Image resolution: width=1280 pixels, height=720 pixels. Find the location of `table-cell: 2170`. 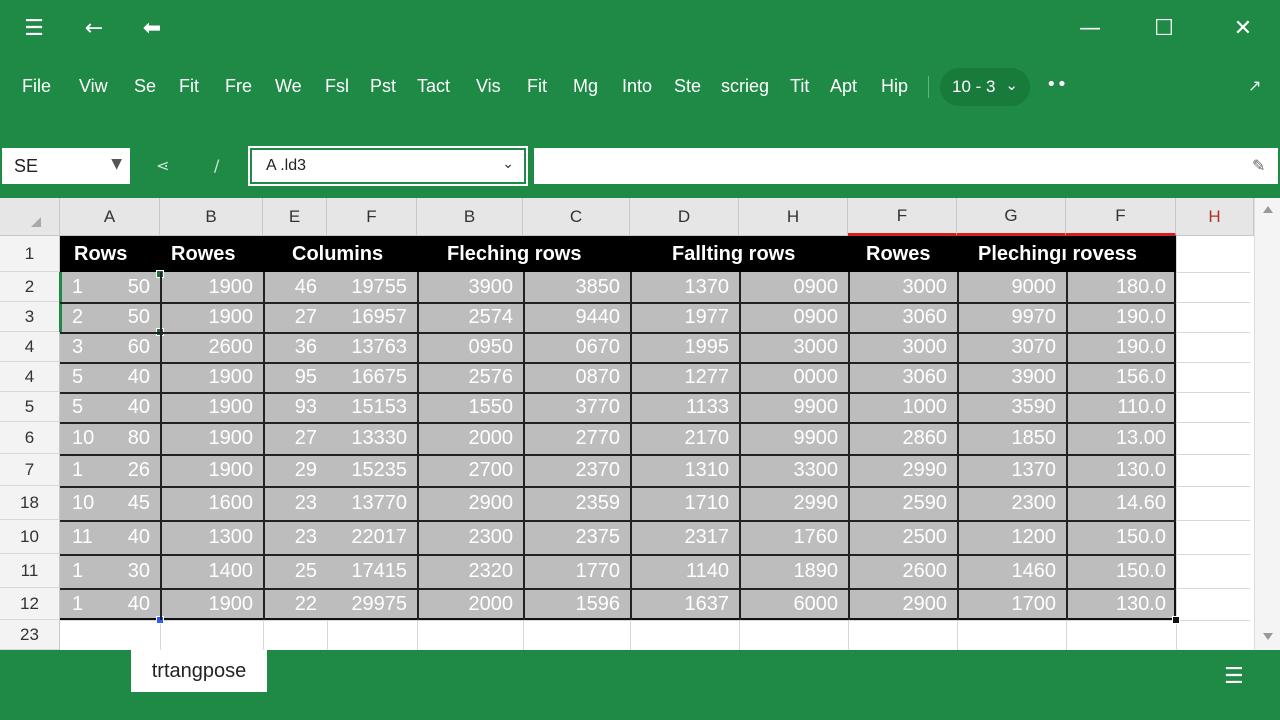

table-cell: 2170 is located at coordinates (684, 438).